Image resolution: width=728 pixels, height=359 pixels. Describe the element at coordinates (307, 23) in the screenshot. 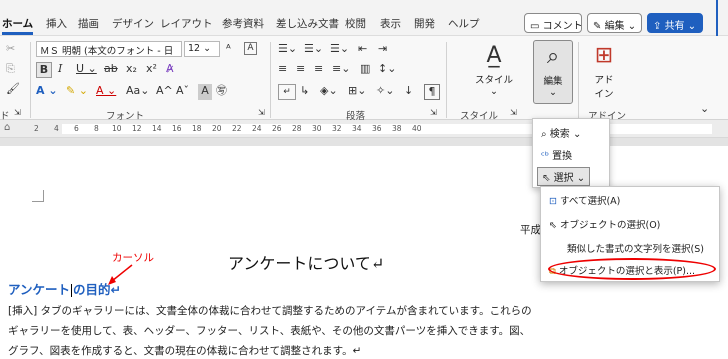

I see `tab-mailings: 差し込み文書` at that location.